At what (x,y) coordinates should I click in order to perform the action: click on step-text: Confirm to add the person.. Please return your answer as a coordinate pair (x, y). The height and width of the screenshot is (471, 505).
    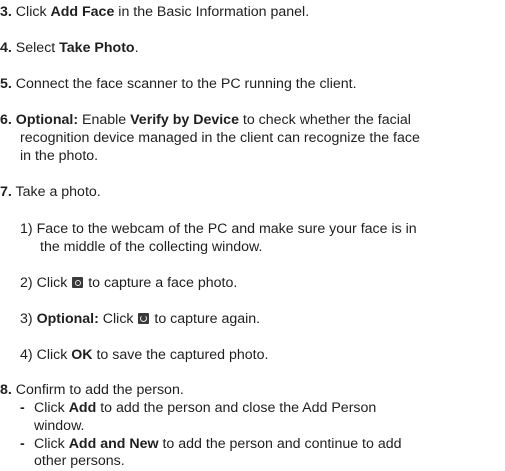
    Looking at the image, I should click on (99, 390).